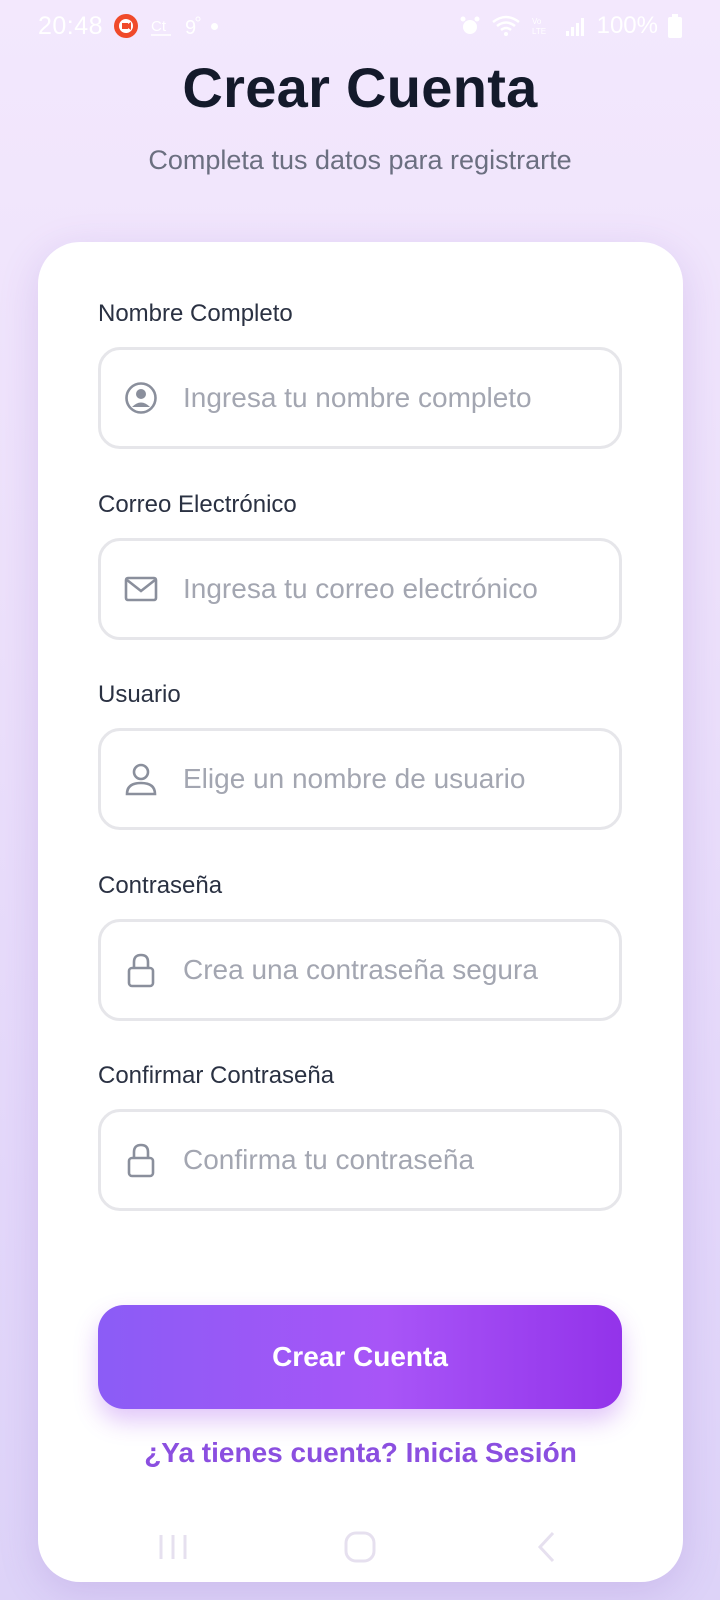  Describe the element at coordinates (675, 26) in the screenshot. I see `battery-icon` at that location.